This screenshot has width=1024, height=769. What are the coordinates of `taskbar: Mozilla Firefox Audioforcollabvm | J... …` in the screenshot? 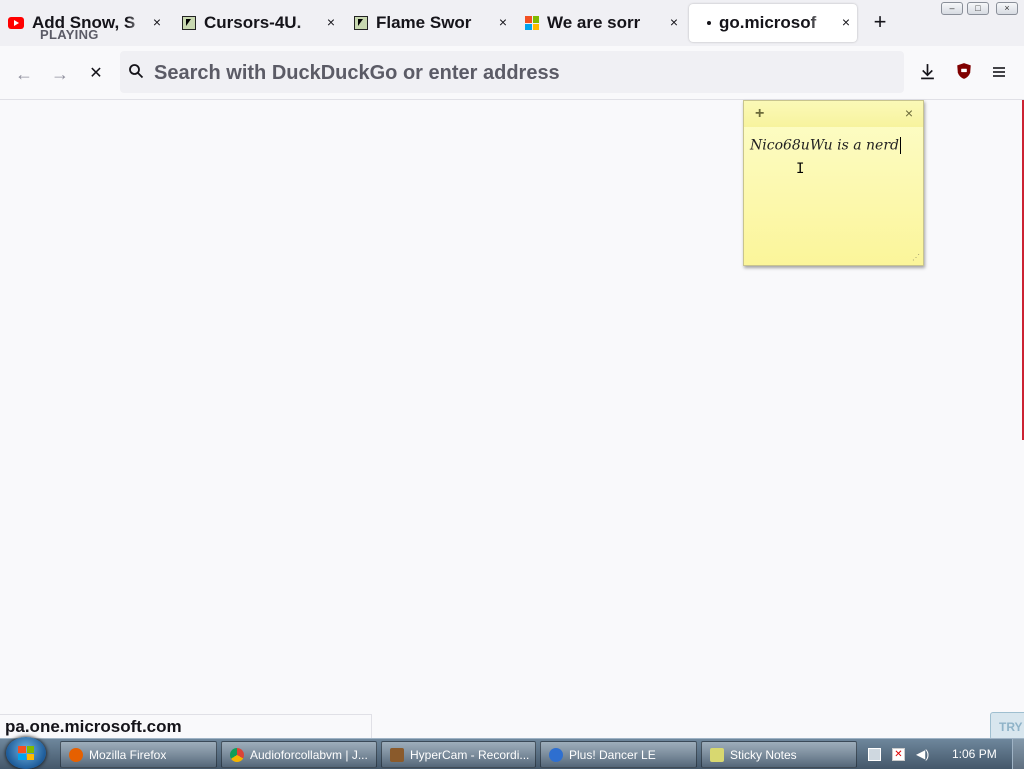 It's located at (512, 753).